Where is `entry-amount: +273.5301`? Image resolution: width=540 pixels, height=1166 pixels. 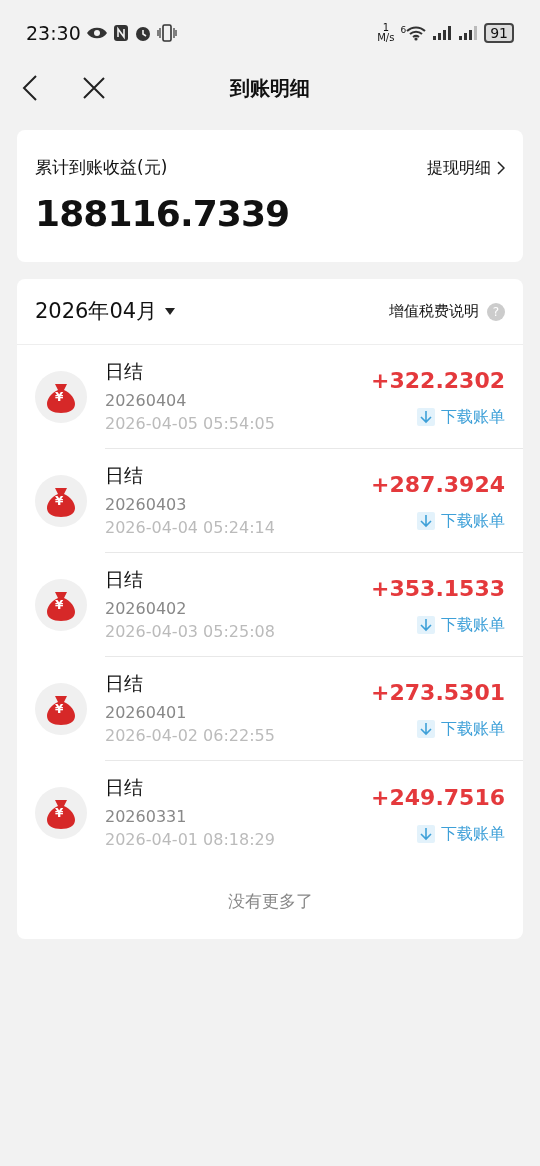
entry-amount: +273.5301 is located at coordinates (438, 693).